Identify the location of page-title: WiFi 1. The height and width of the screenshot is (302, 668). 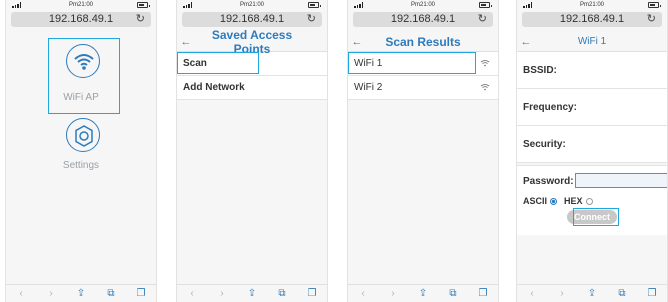
(592, 41).